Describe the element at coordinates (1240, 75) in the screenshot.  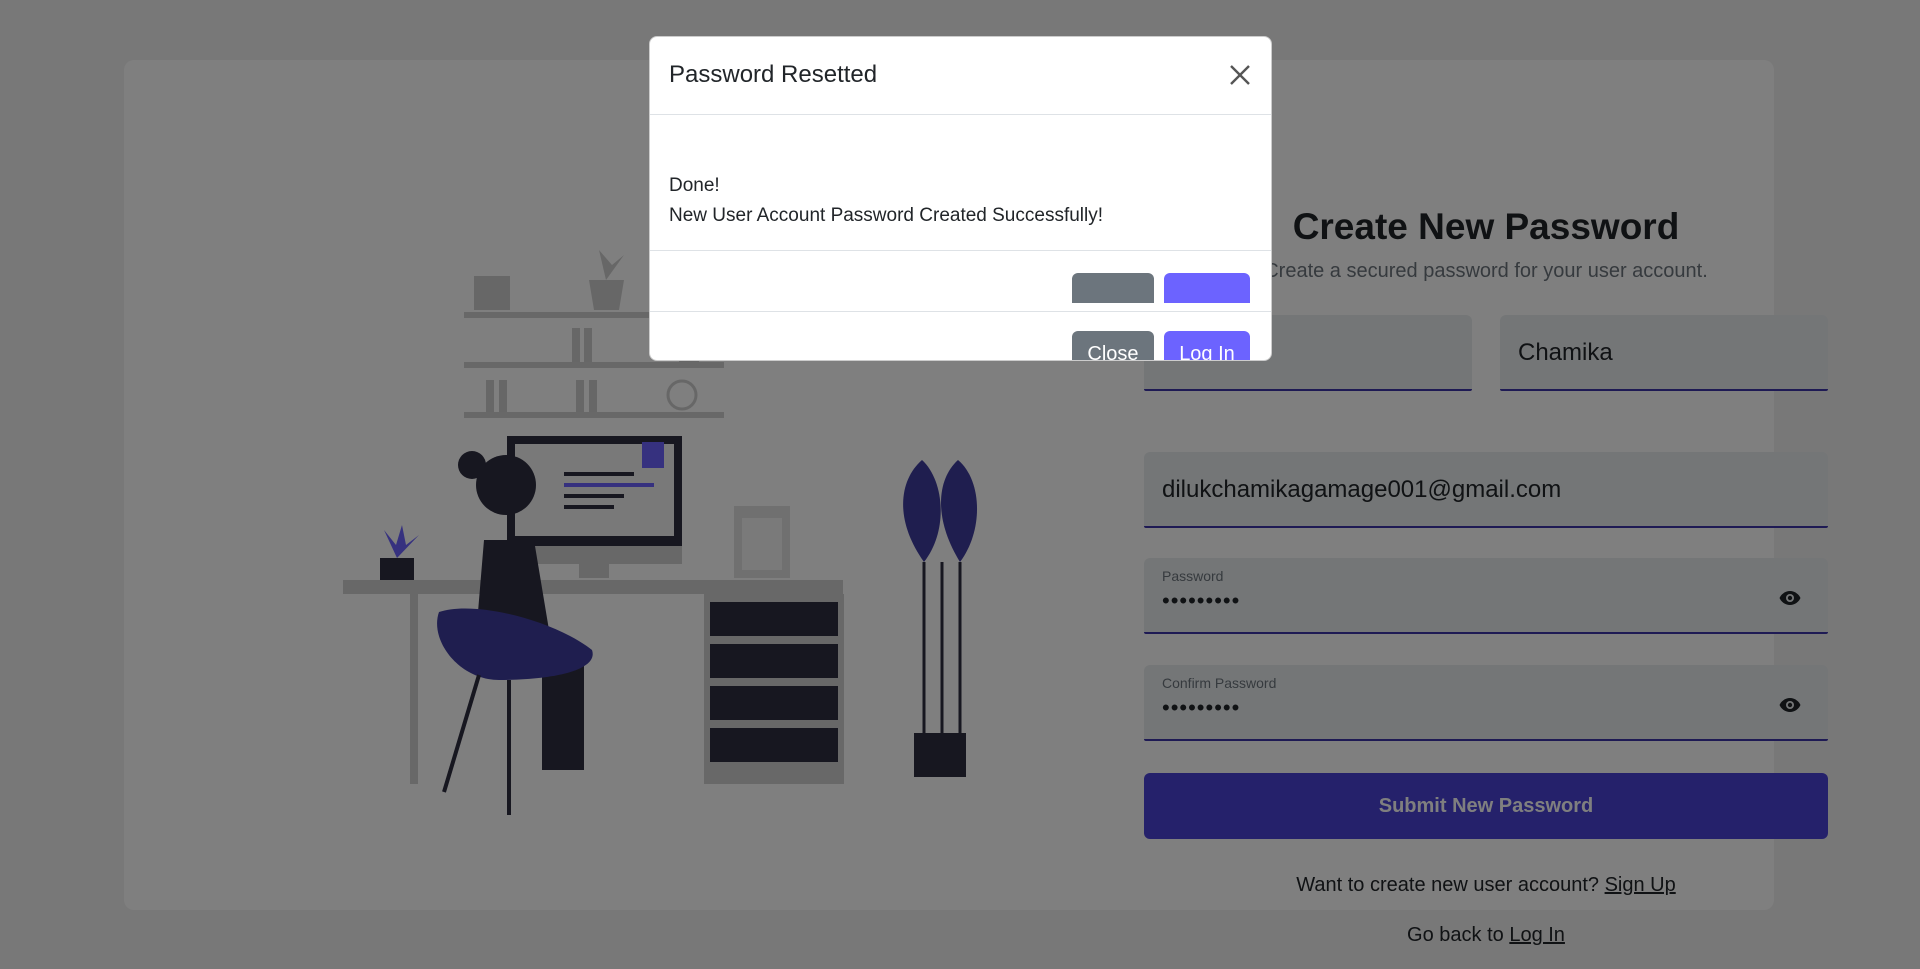
I see `close-icon` at that location.